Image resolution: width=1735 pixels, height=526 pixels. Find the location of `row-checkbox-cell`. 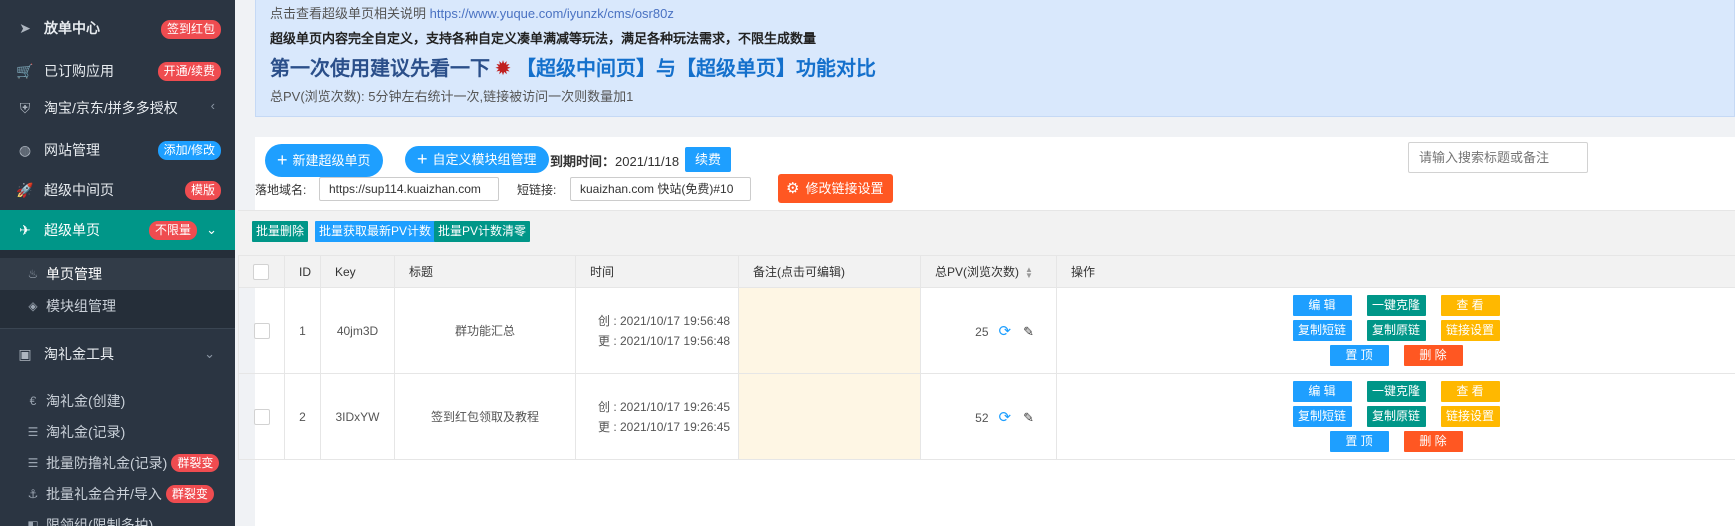

row-checkbox-cell is located at coordinates (261, 416).